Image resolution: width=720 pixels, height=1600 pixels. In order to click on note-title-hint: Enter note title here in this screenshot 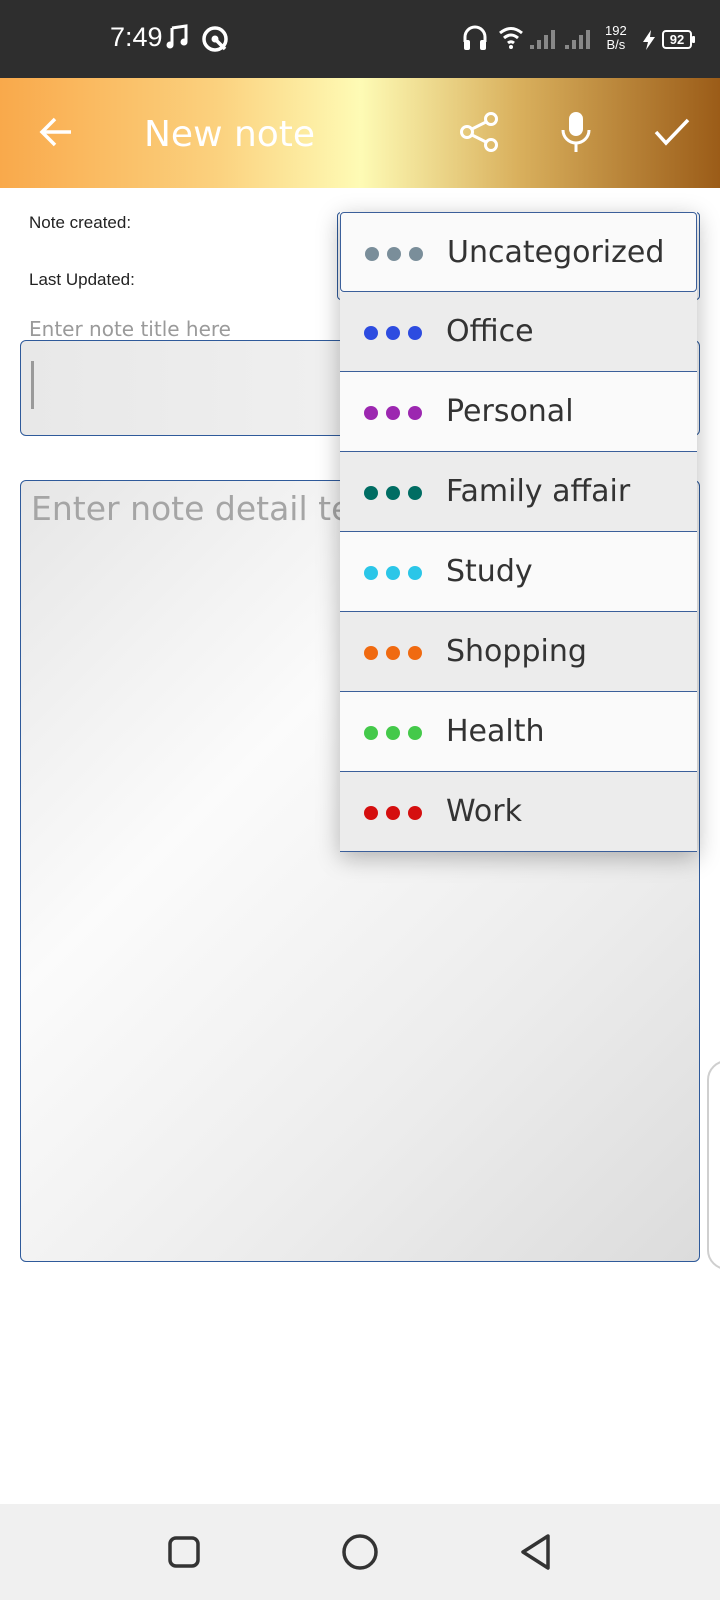, I will do `click(130, 329)`.